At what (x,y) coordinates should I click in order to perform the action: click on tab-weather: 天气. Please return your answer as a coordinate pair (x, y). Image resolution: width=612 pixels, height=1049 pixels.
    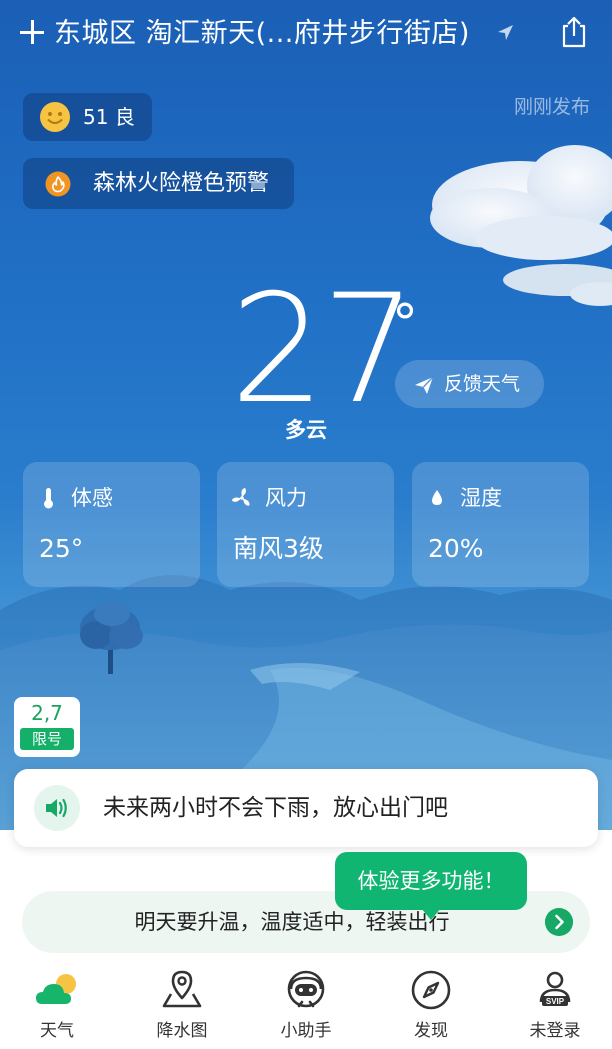
    Looking at the image, I should click on (59, 1003).